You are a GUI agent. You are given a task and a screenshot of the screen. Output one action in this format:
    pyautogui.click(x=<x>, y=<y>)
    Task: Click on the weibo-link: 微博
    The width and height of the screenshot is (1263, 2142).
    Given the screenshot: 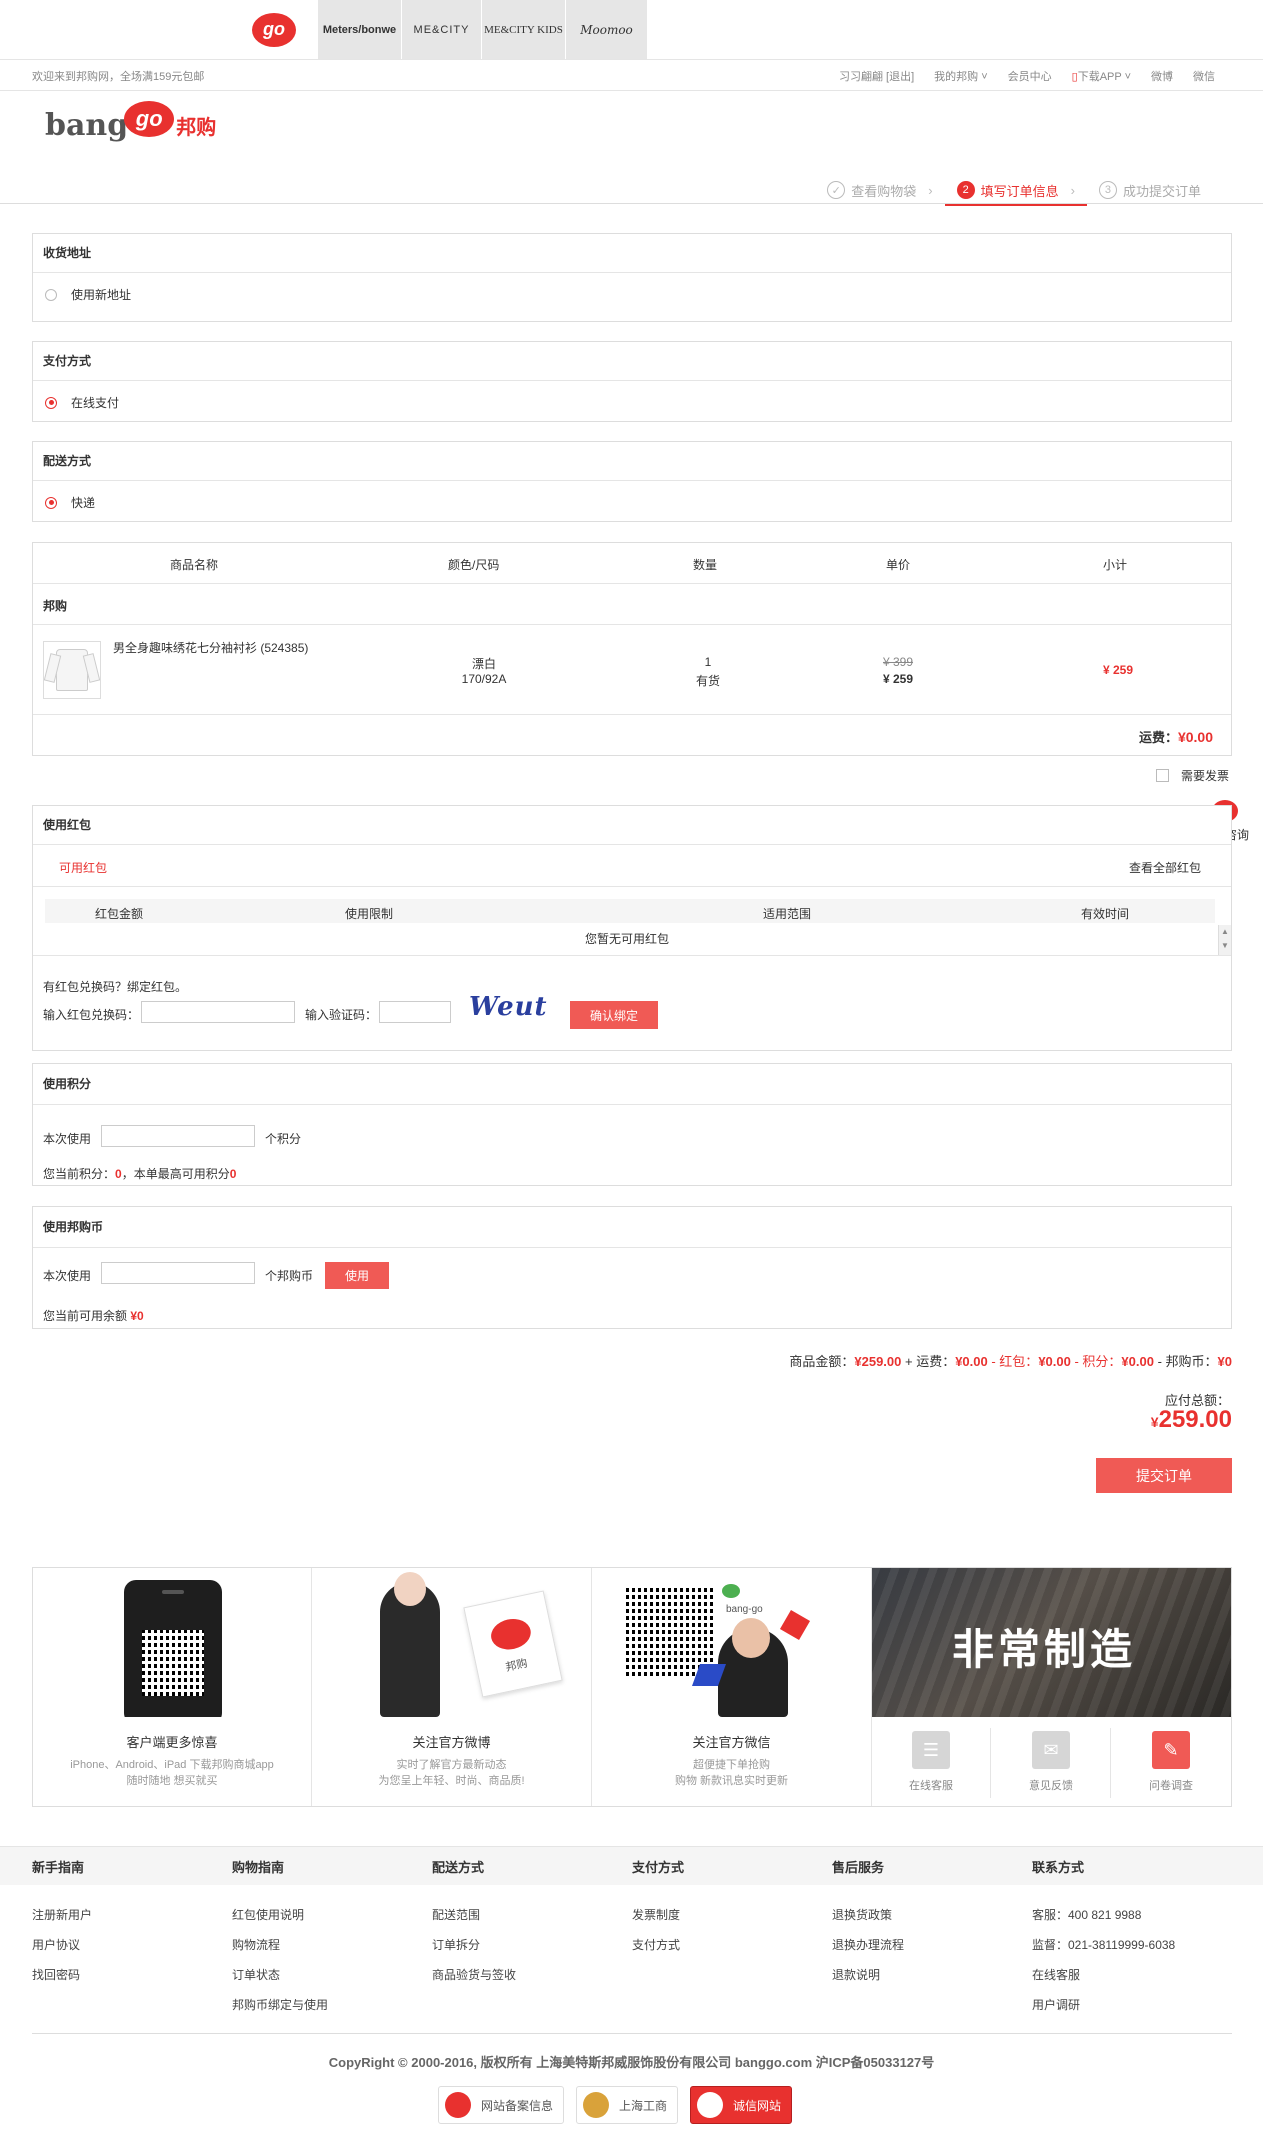 What is the action you would take?
    pyautogui.click(x=1162, y=76)
    